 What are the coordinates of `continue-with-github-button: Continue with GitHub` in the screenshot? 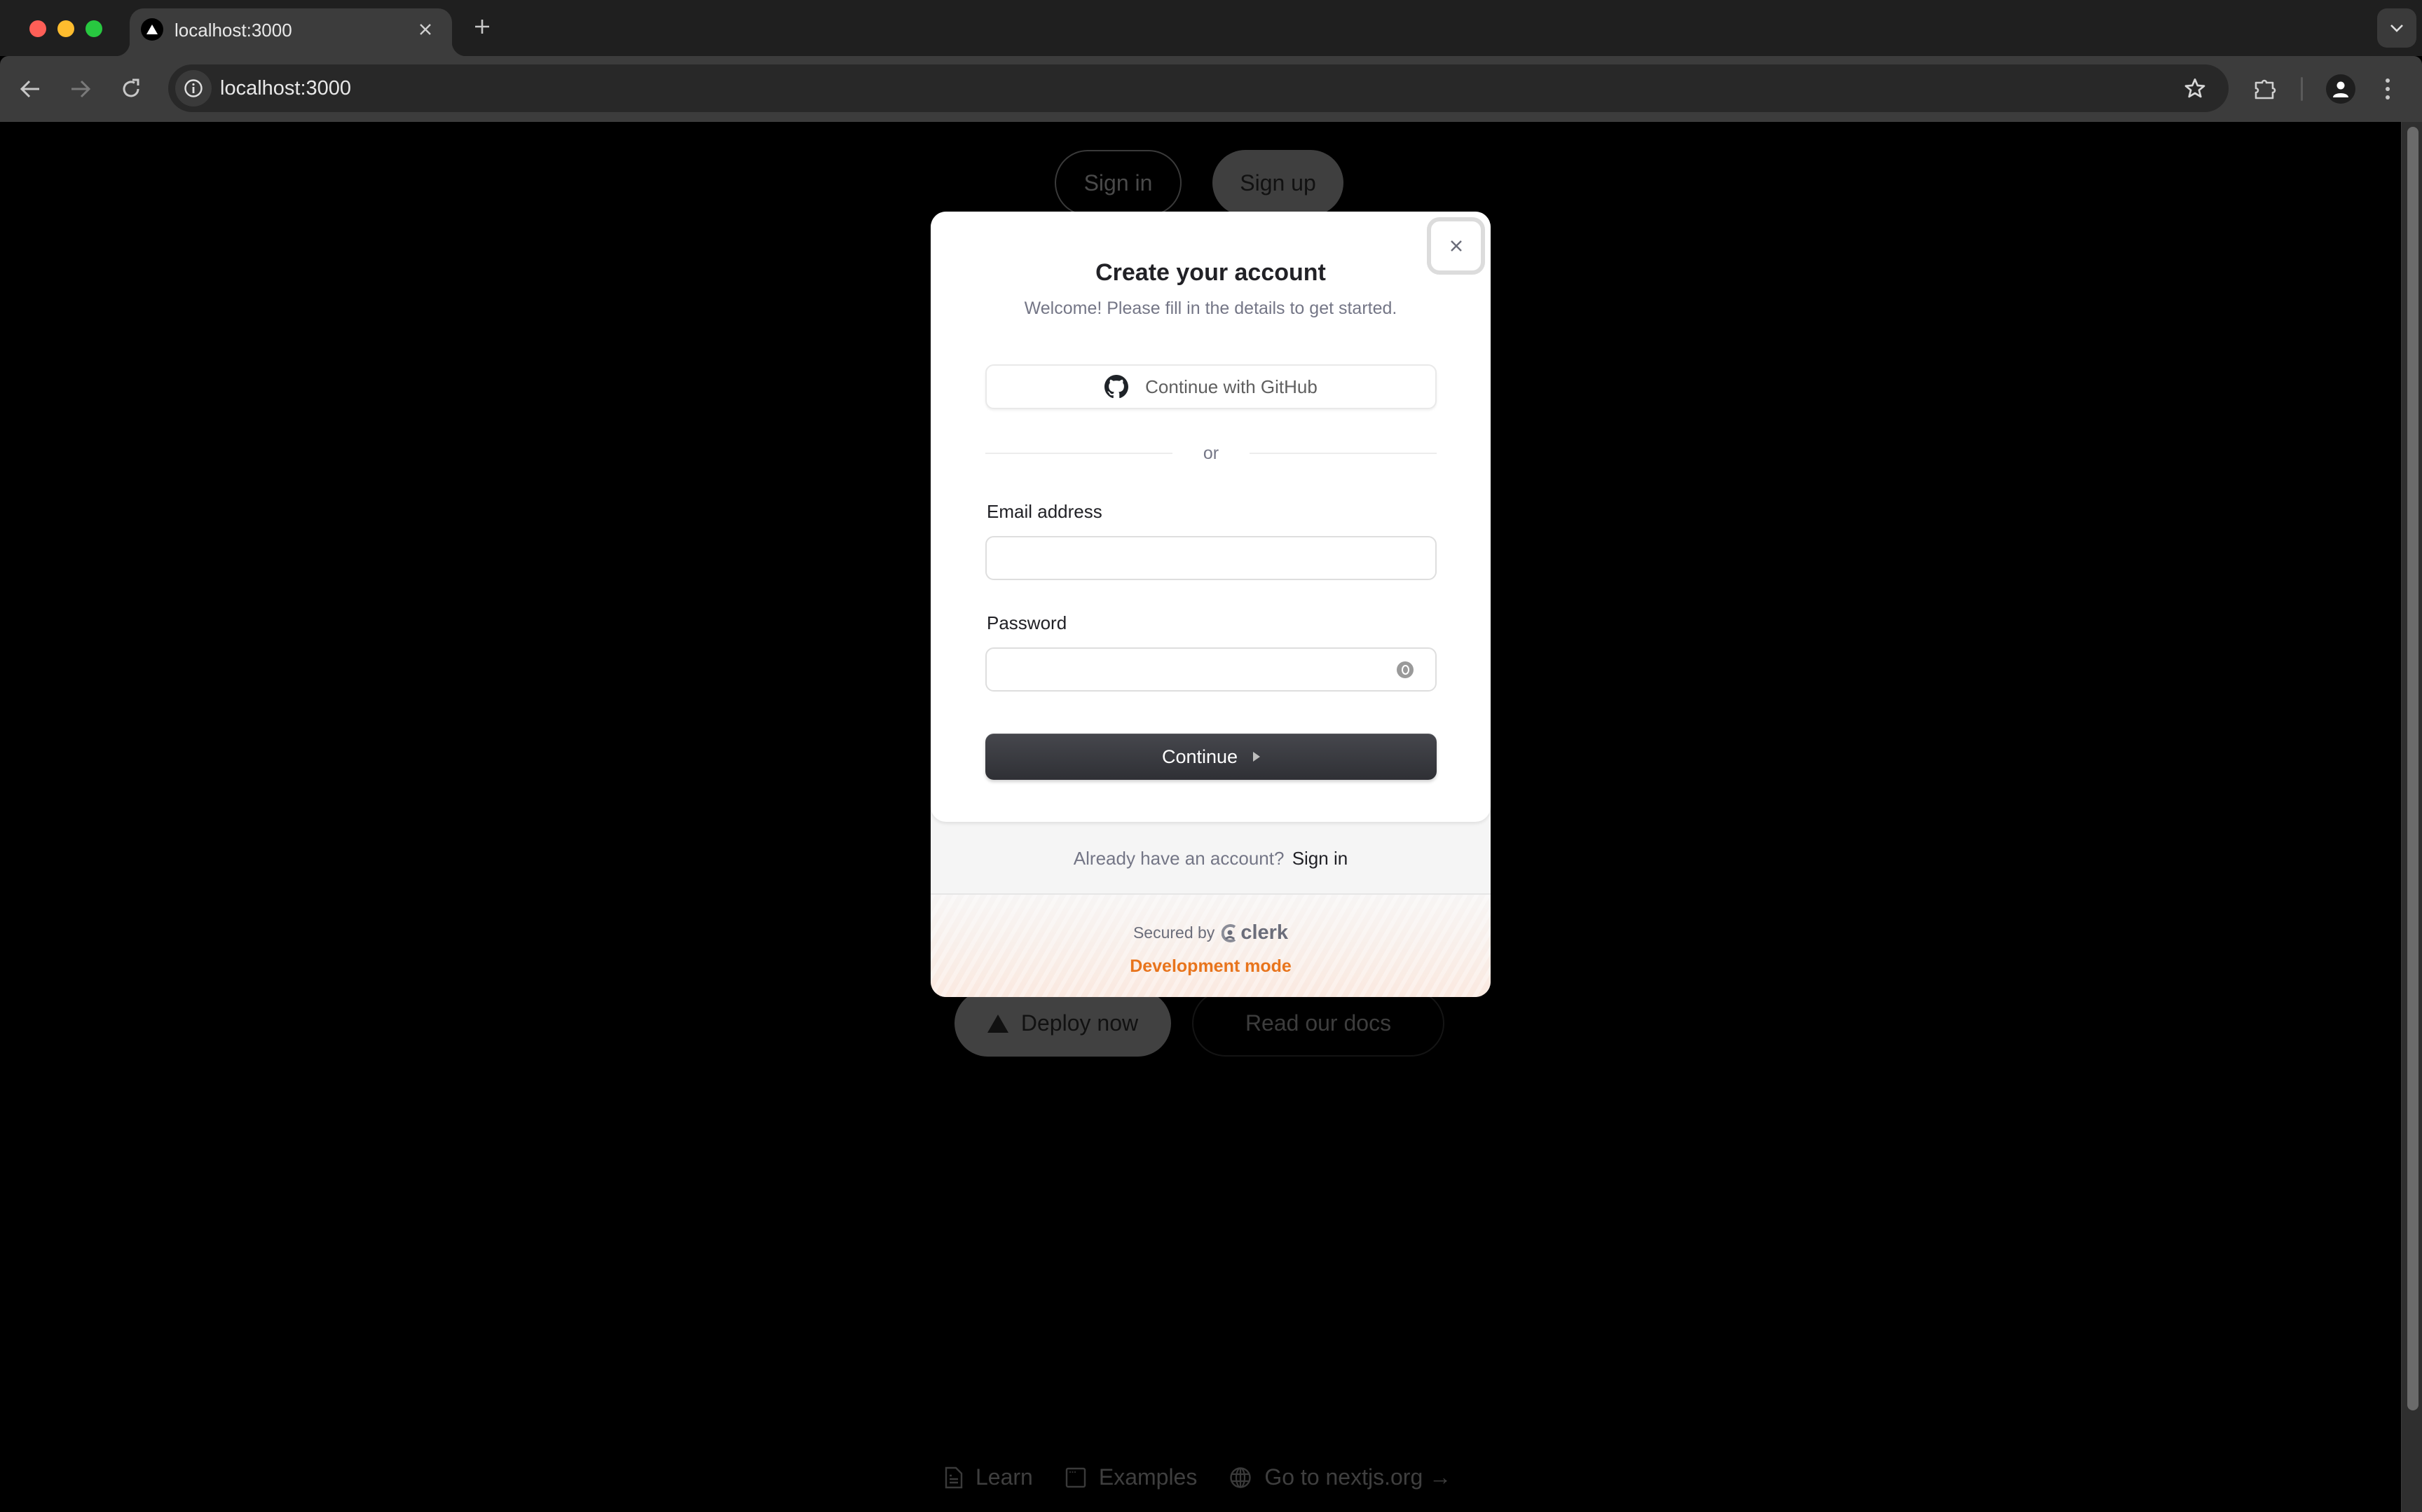 It's located at (1211, 386).